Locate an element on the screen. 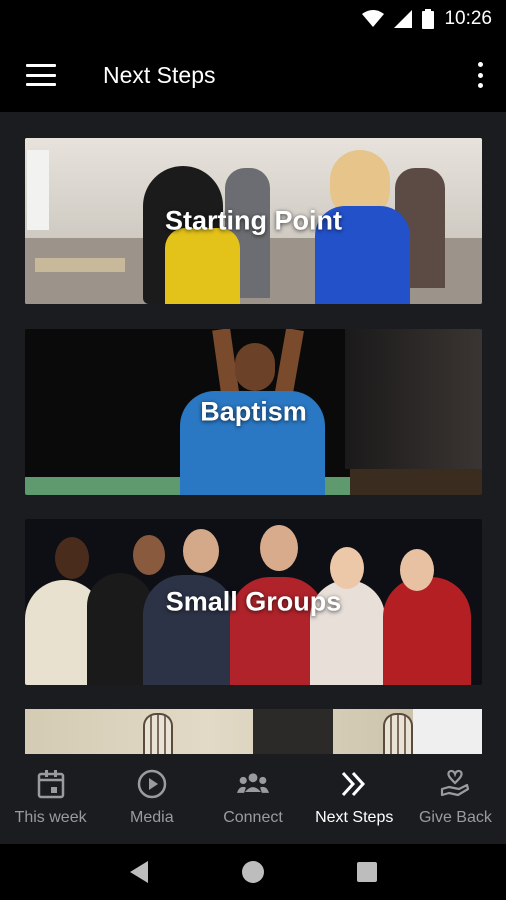 The image size is (506, 900). nav-label: Media is located at coordinates (152, 817).